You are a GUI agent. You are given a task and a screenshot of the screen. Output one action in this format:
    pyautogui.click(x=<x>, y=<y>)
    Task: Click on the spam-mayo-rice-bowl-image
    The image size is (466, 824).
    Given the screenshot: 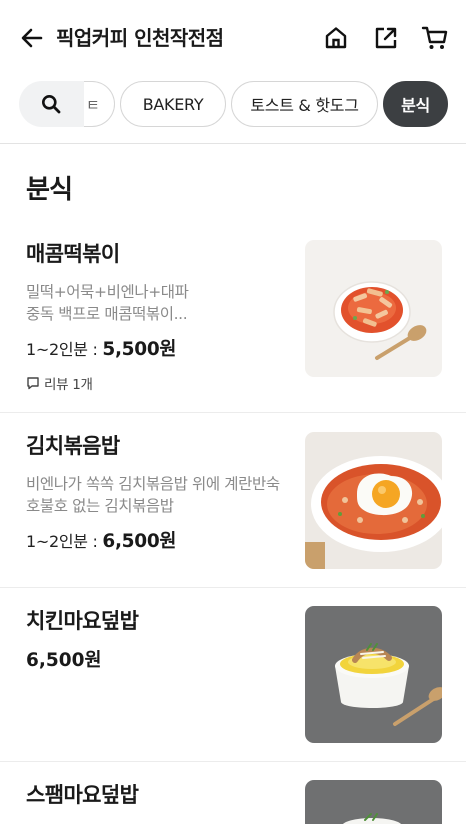 What is the action you would take?
    pyautogui.click(x=373, y=802)
    